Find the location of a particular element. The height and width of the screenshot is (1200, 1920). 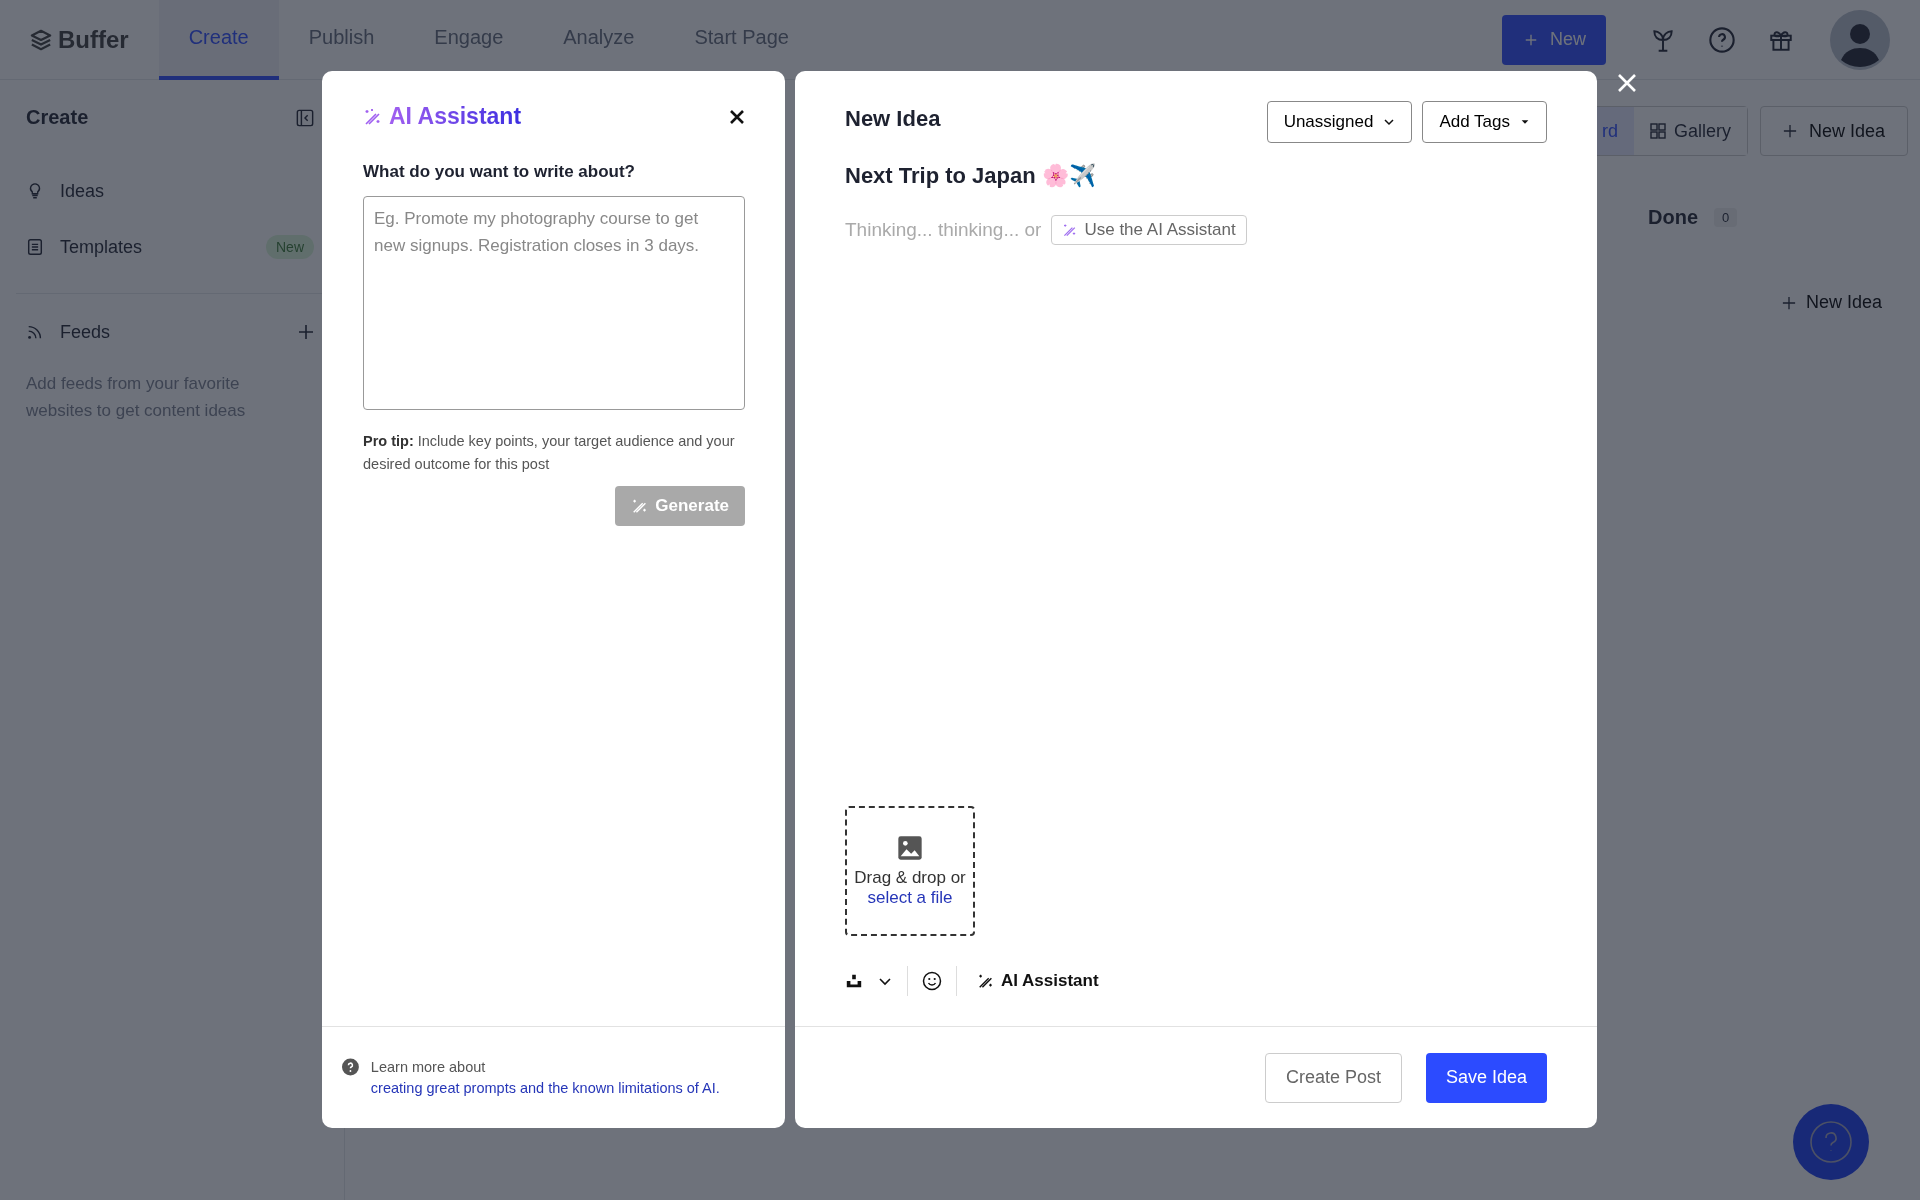

avatar-icon is located at coordinates (1860, 39).